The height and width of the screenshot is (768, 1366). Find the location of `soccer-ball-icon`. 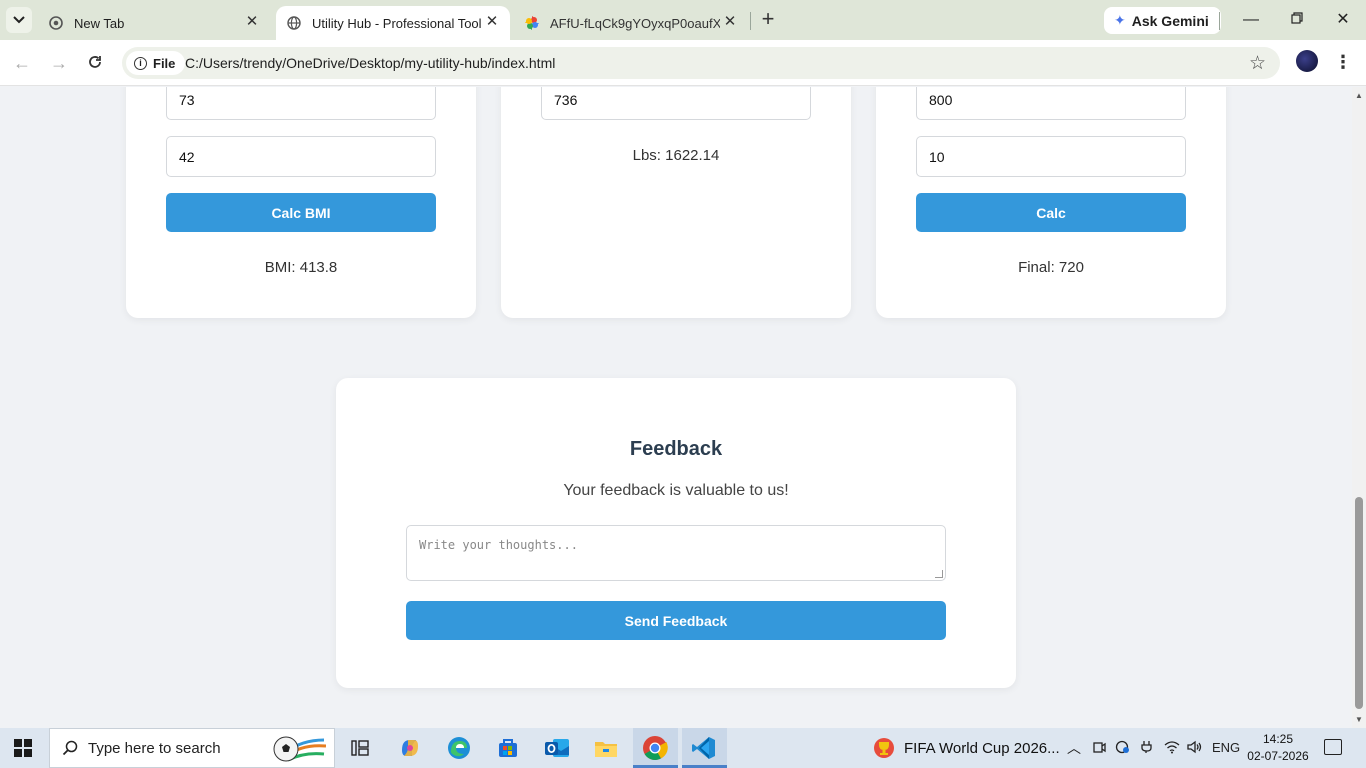

soccer-ball-icon is located at coordinates (299, 749).